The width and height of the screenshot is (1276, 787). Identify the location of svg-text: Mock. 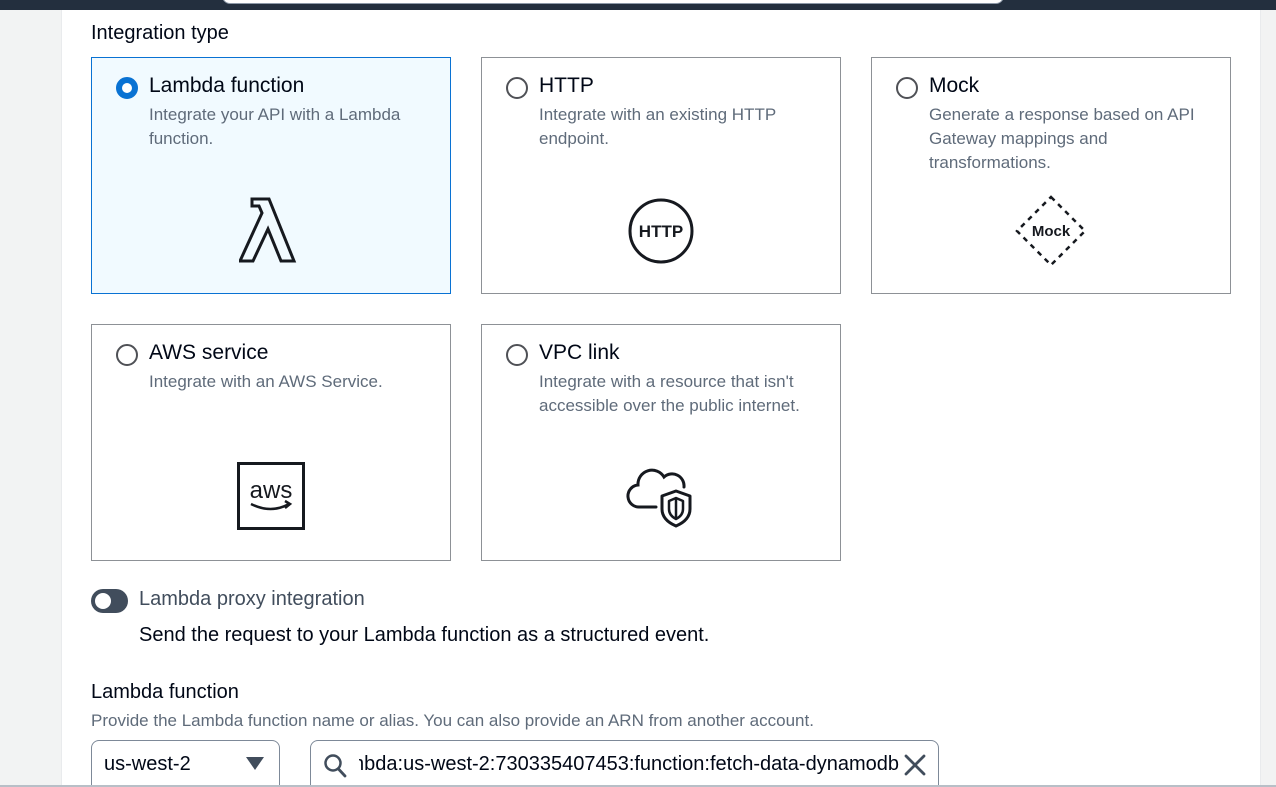
(1051, 231).